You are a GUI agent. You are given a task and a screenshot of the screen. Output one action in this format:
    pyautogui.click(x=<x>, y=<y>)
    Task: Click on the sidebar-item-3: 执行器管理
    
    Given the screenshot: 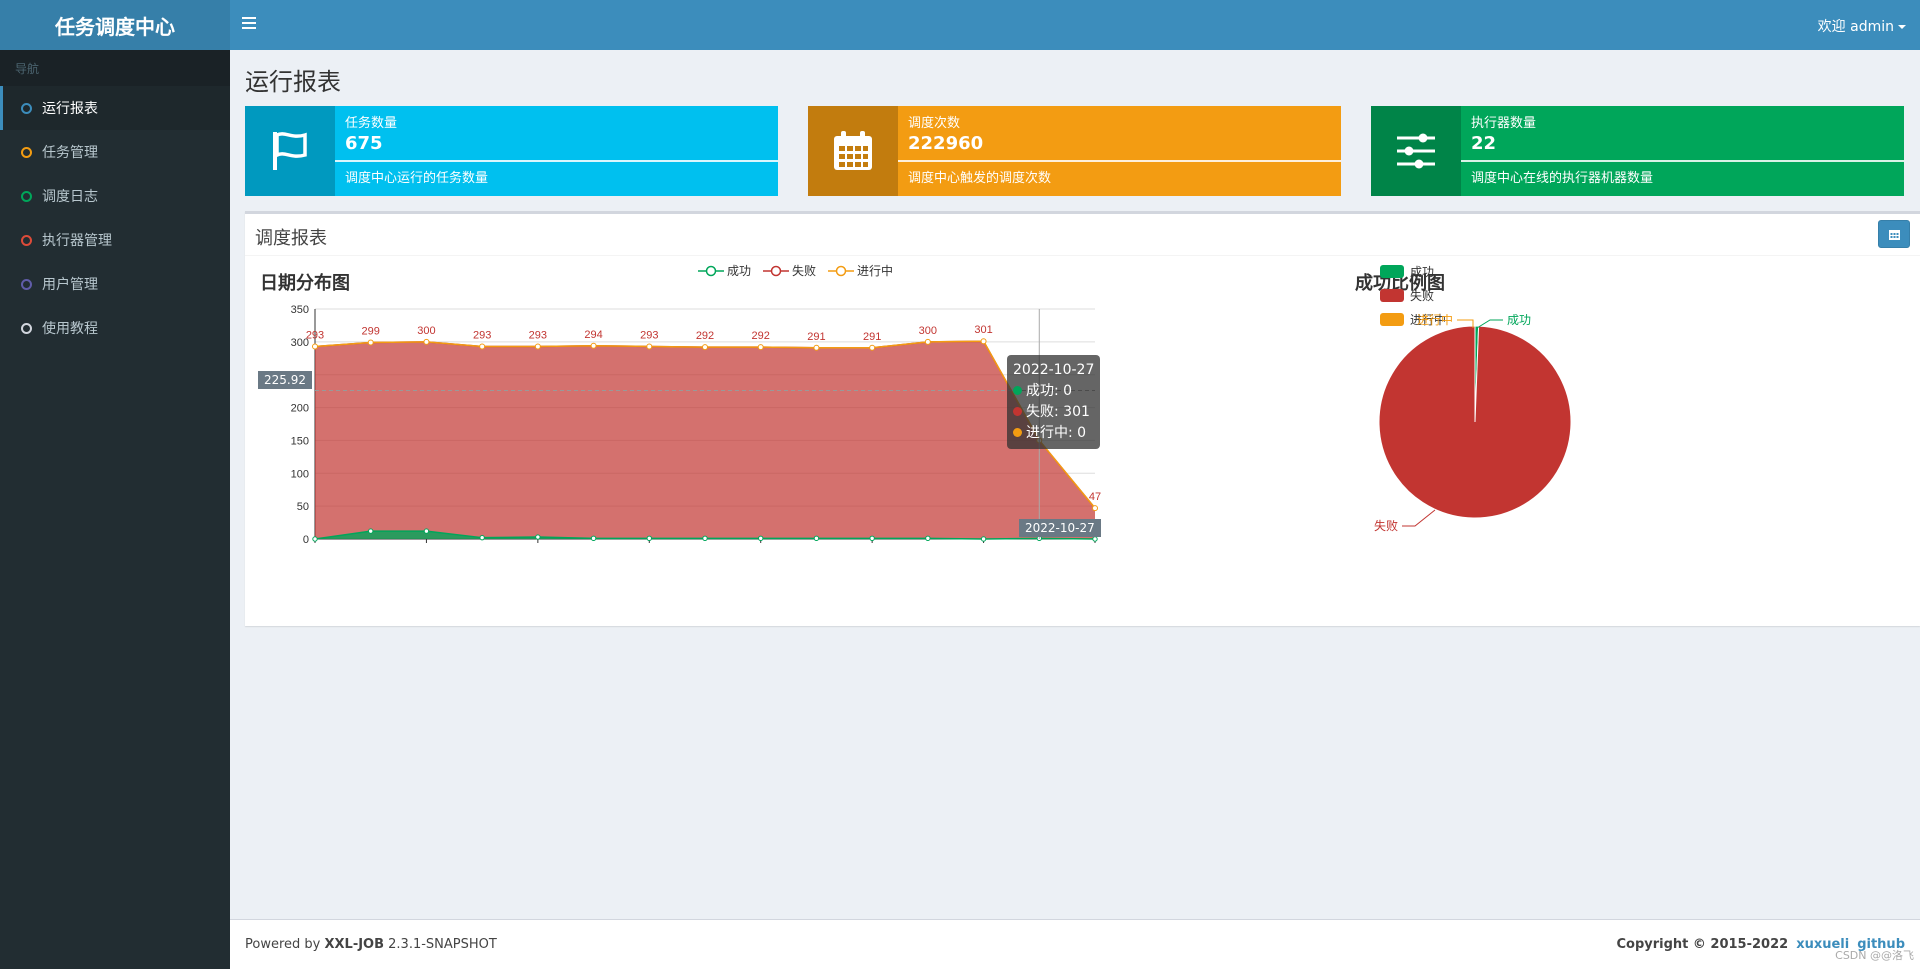 What is the action you would take?
    pyautogui.click(x=115, y=240)
    